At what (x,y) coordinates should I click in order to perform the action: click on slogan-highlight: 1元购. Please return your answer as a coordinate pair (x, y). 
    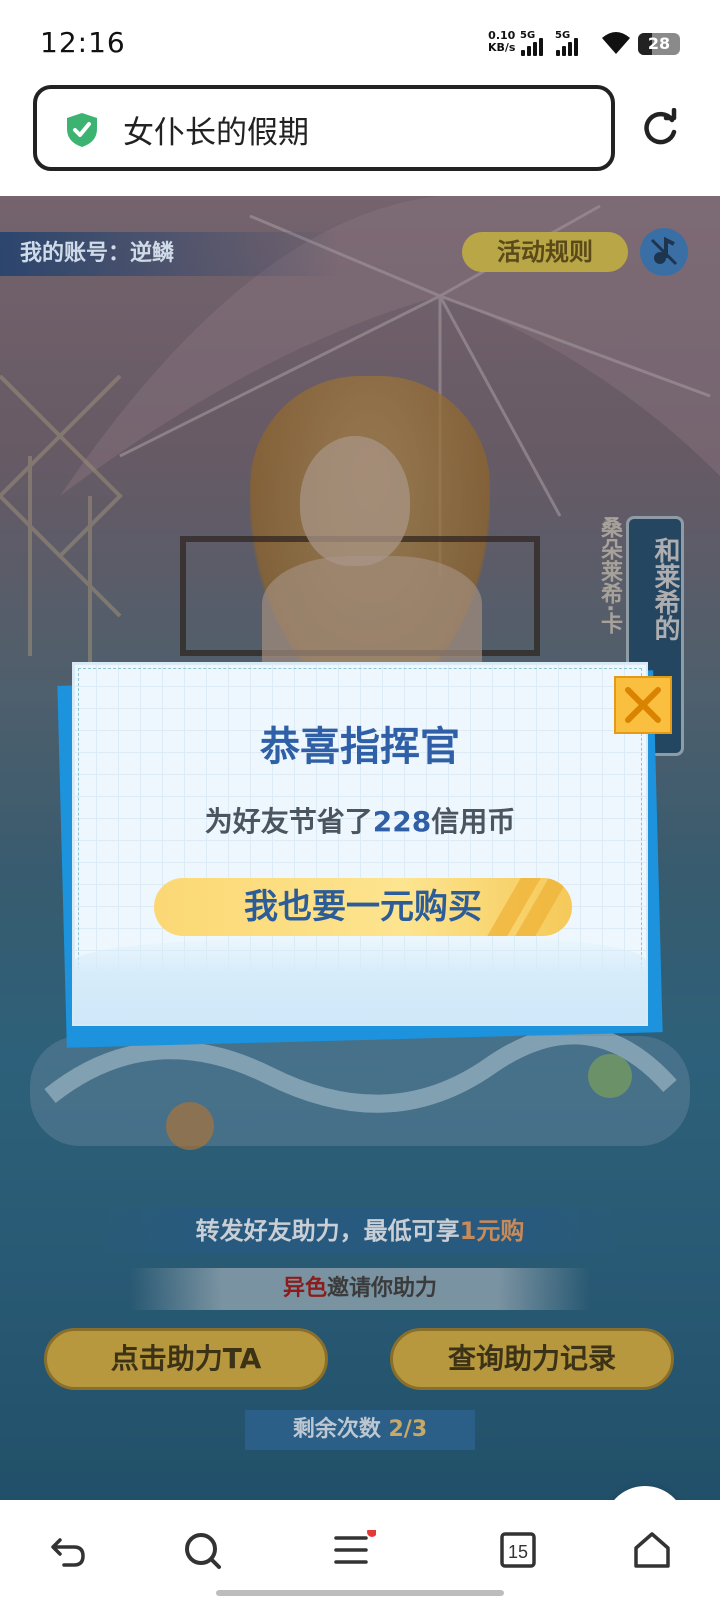
    Looking at the image, I should click on (492, 1231).